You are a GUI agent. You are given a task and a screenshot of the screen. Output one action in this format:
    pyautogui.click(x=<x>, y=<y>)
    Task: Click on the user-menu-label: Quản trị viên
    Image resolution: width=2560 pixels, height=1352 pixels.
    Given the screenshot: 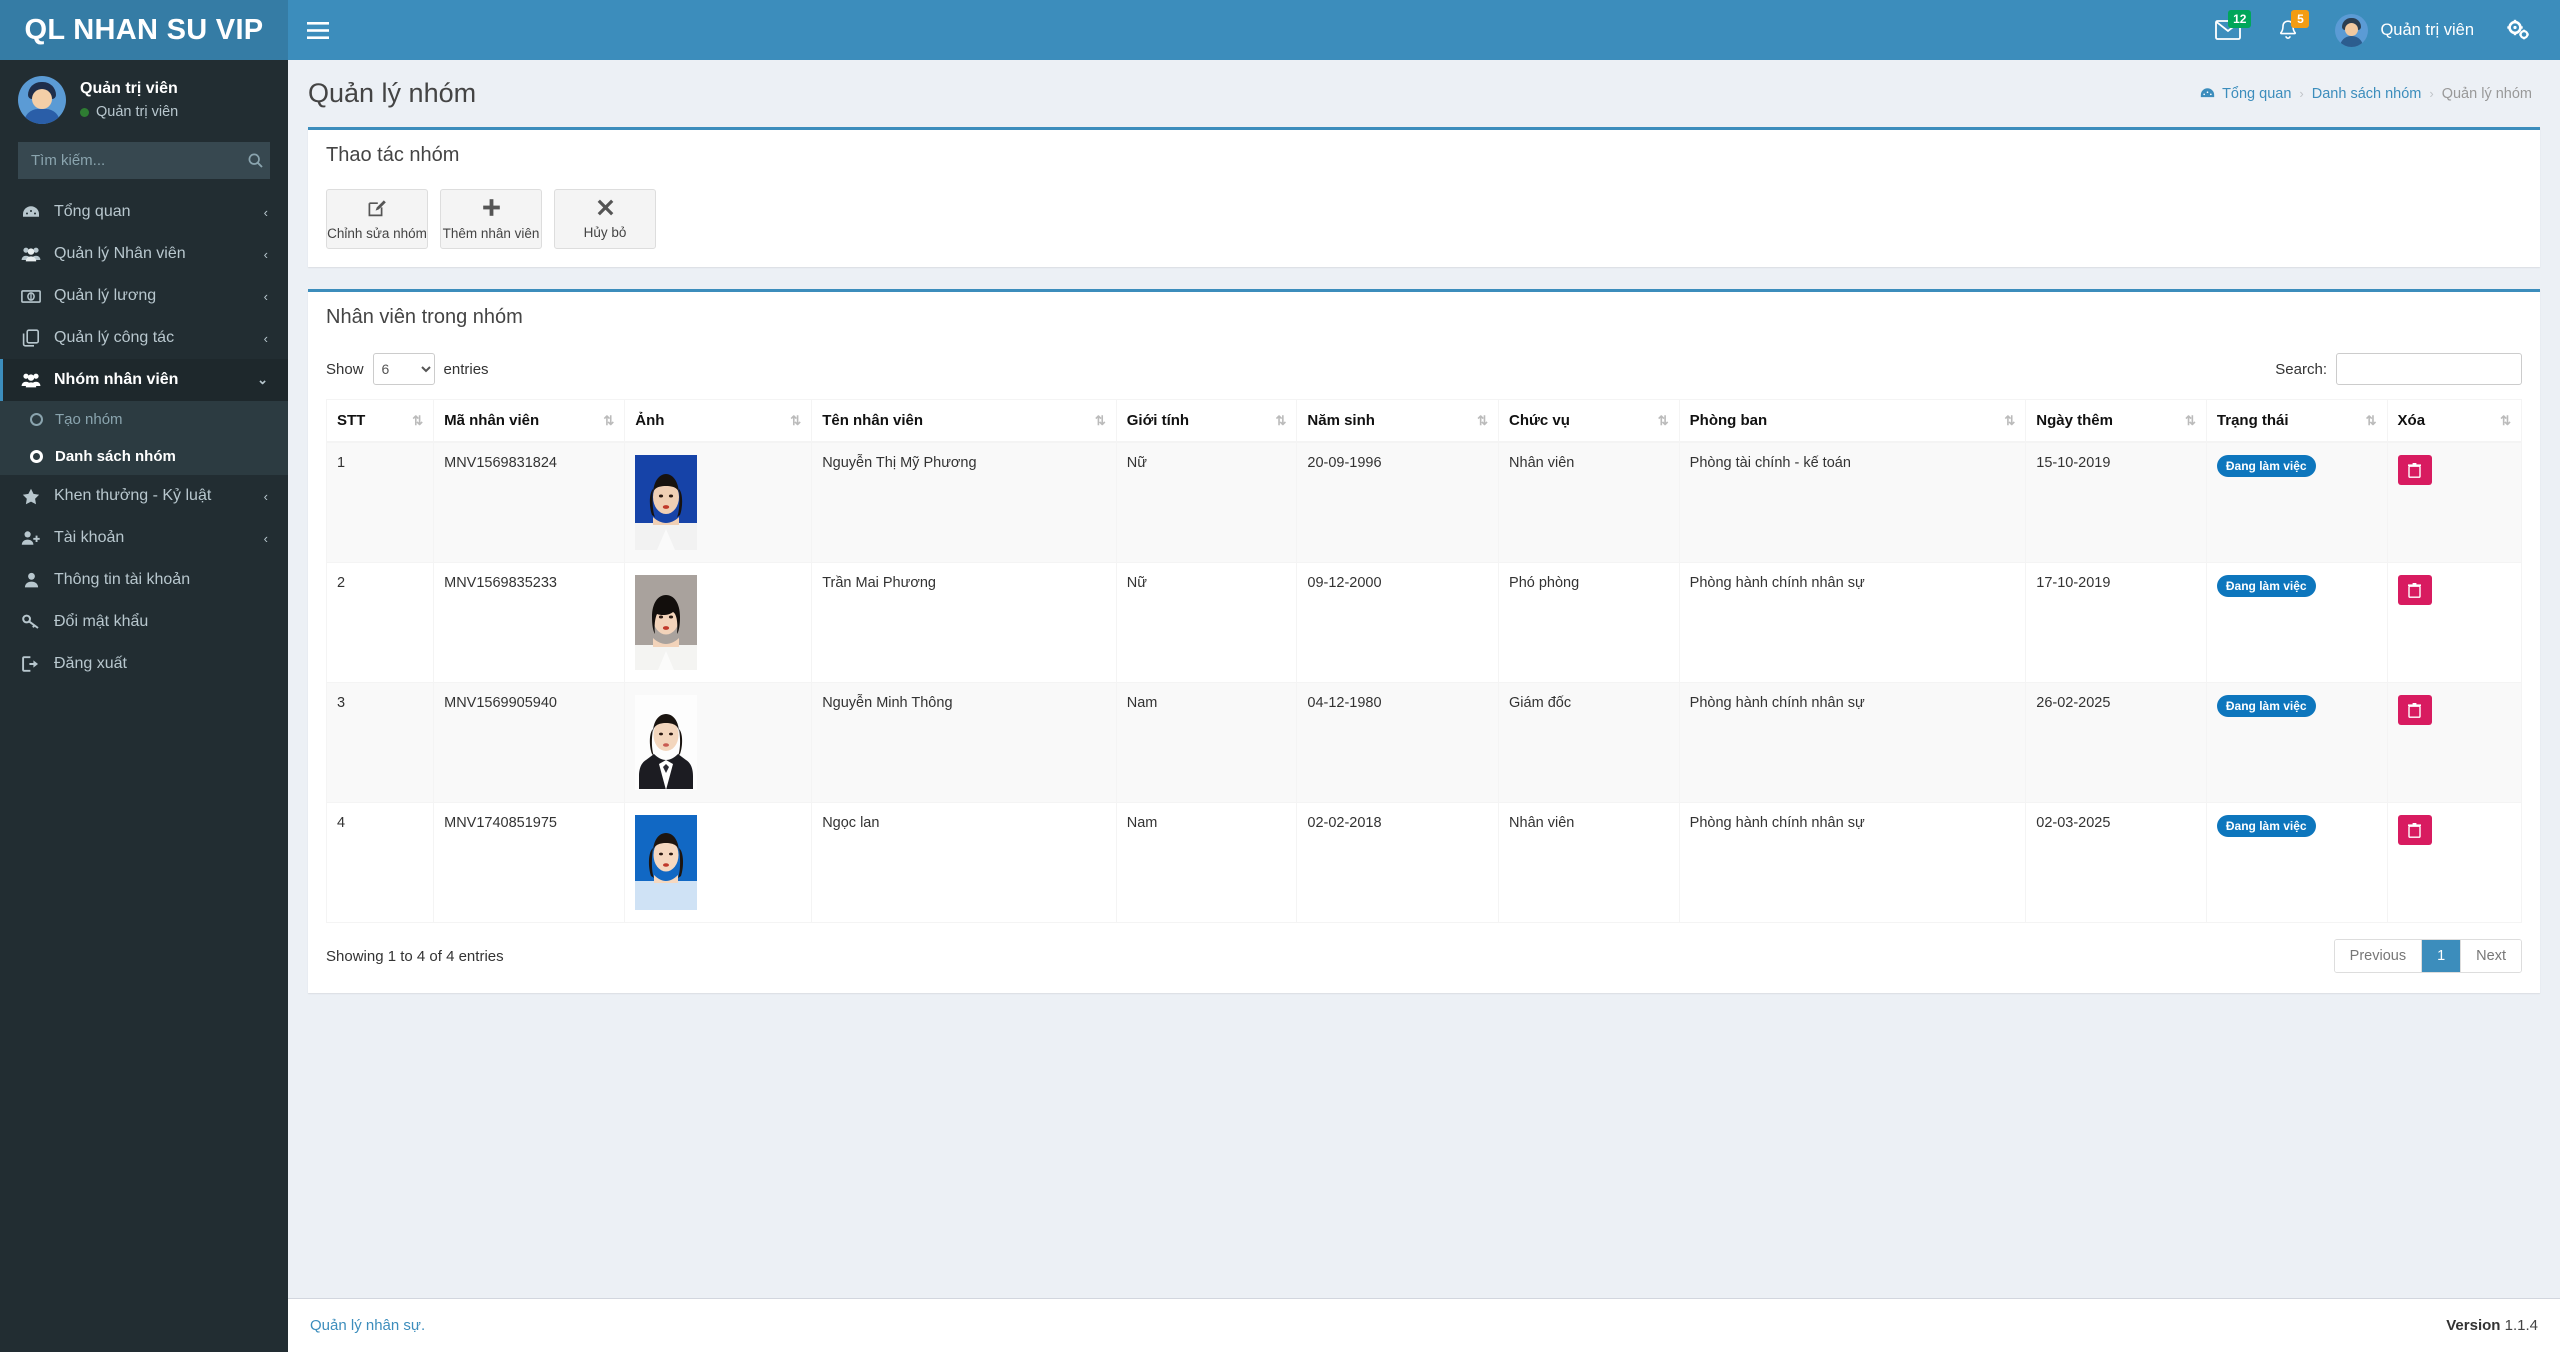 What is the action you would take?
    pyautogui.click(x=2427, y=29)
    